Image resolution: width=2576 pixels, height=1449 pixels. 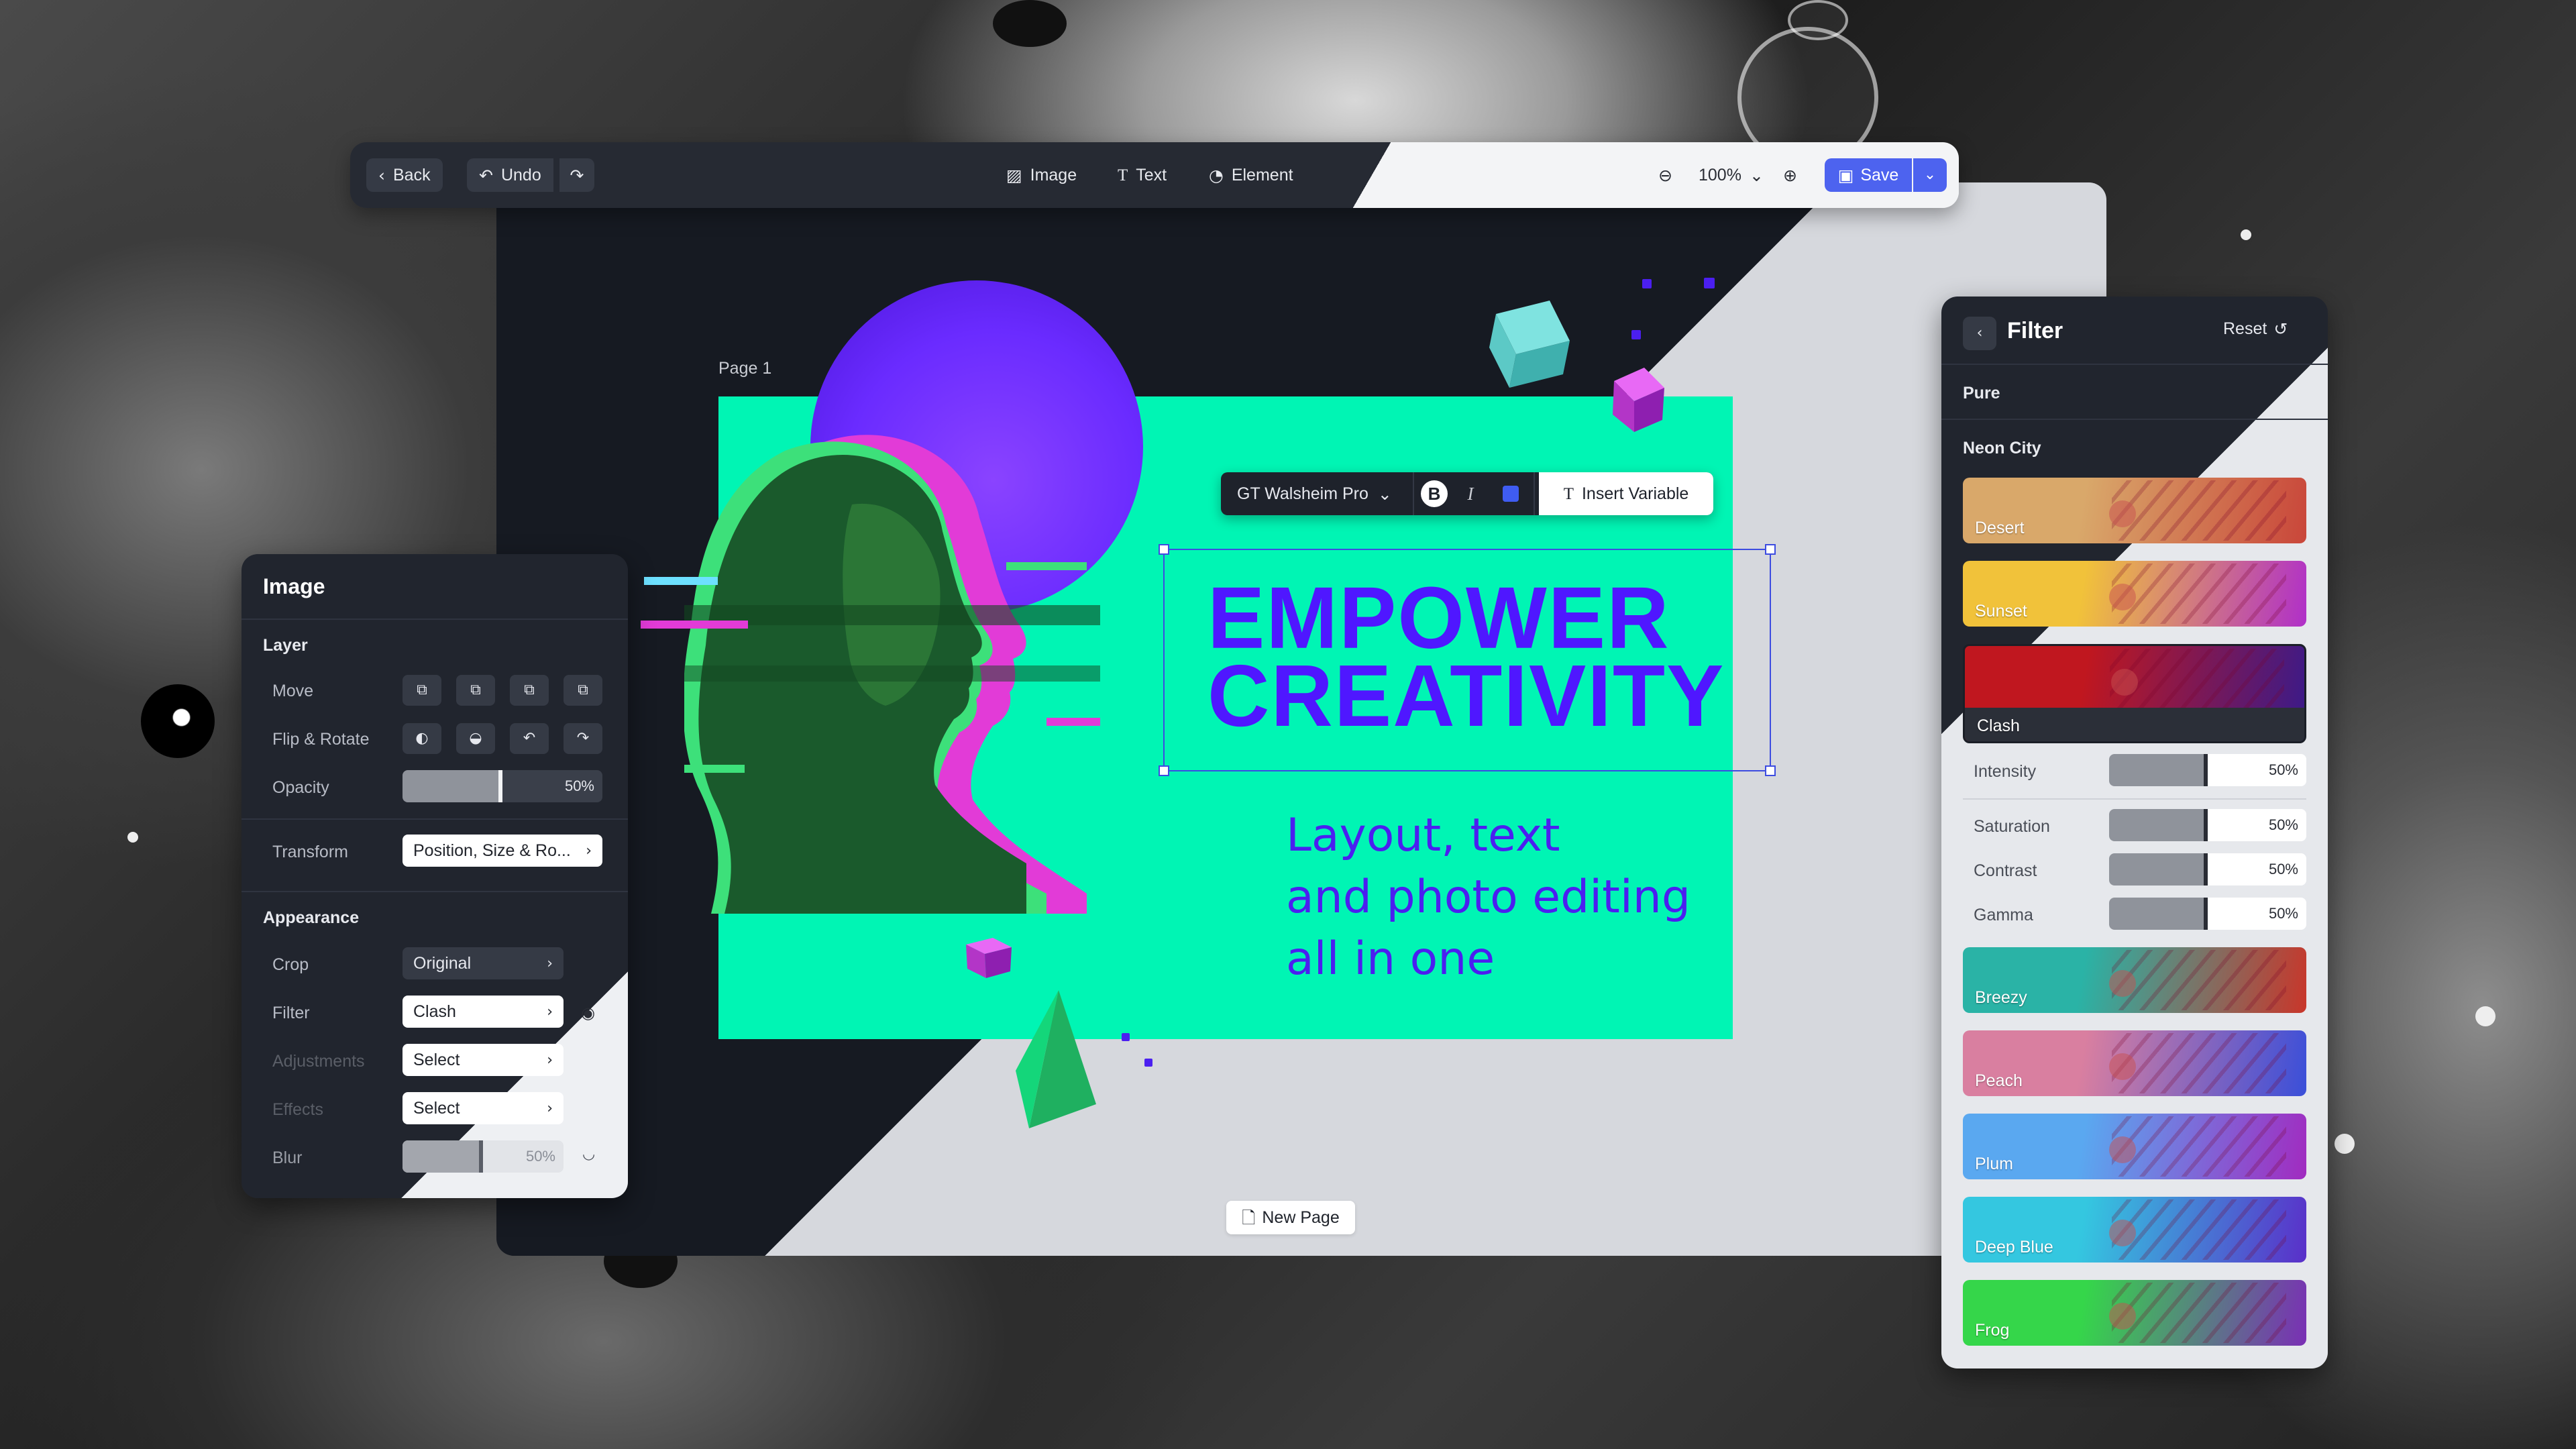 What do you see at coordinates (1511, 494) in the screenshot?
I see `text-color-swatch` at bounding box center [1511, 494].